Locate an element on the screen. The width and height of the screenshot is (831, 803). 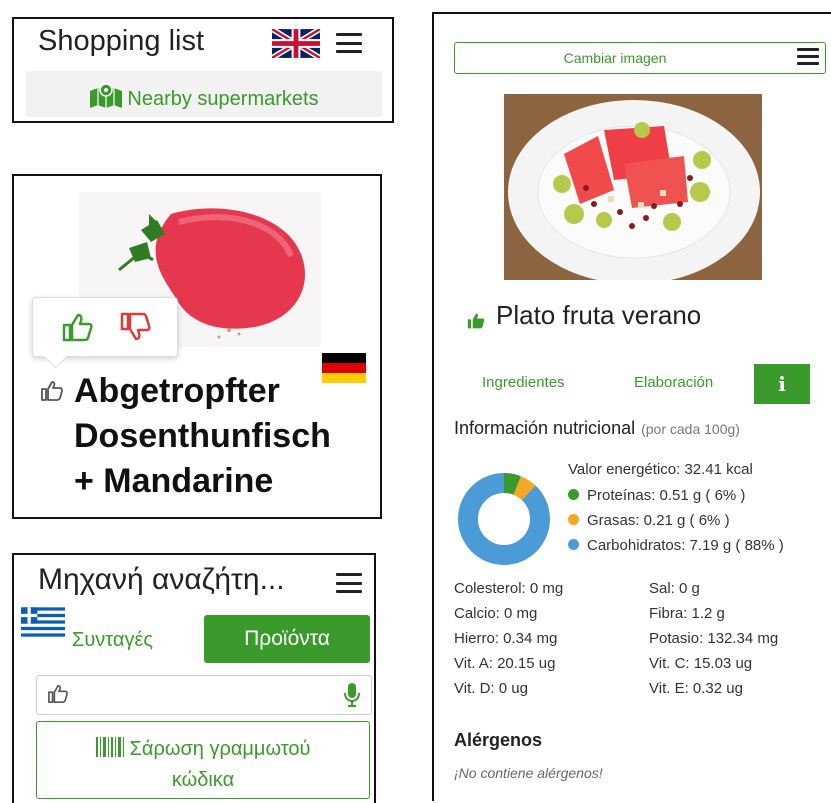
macro-protein: Proteínas: 0.51 g ( 6% ) is located at coordinates (656, 495).